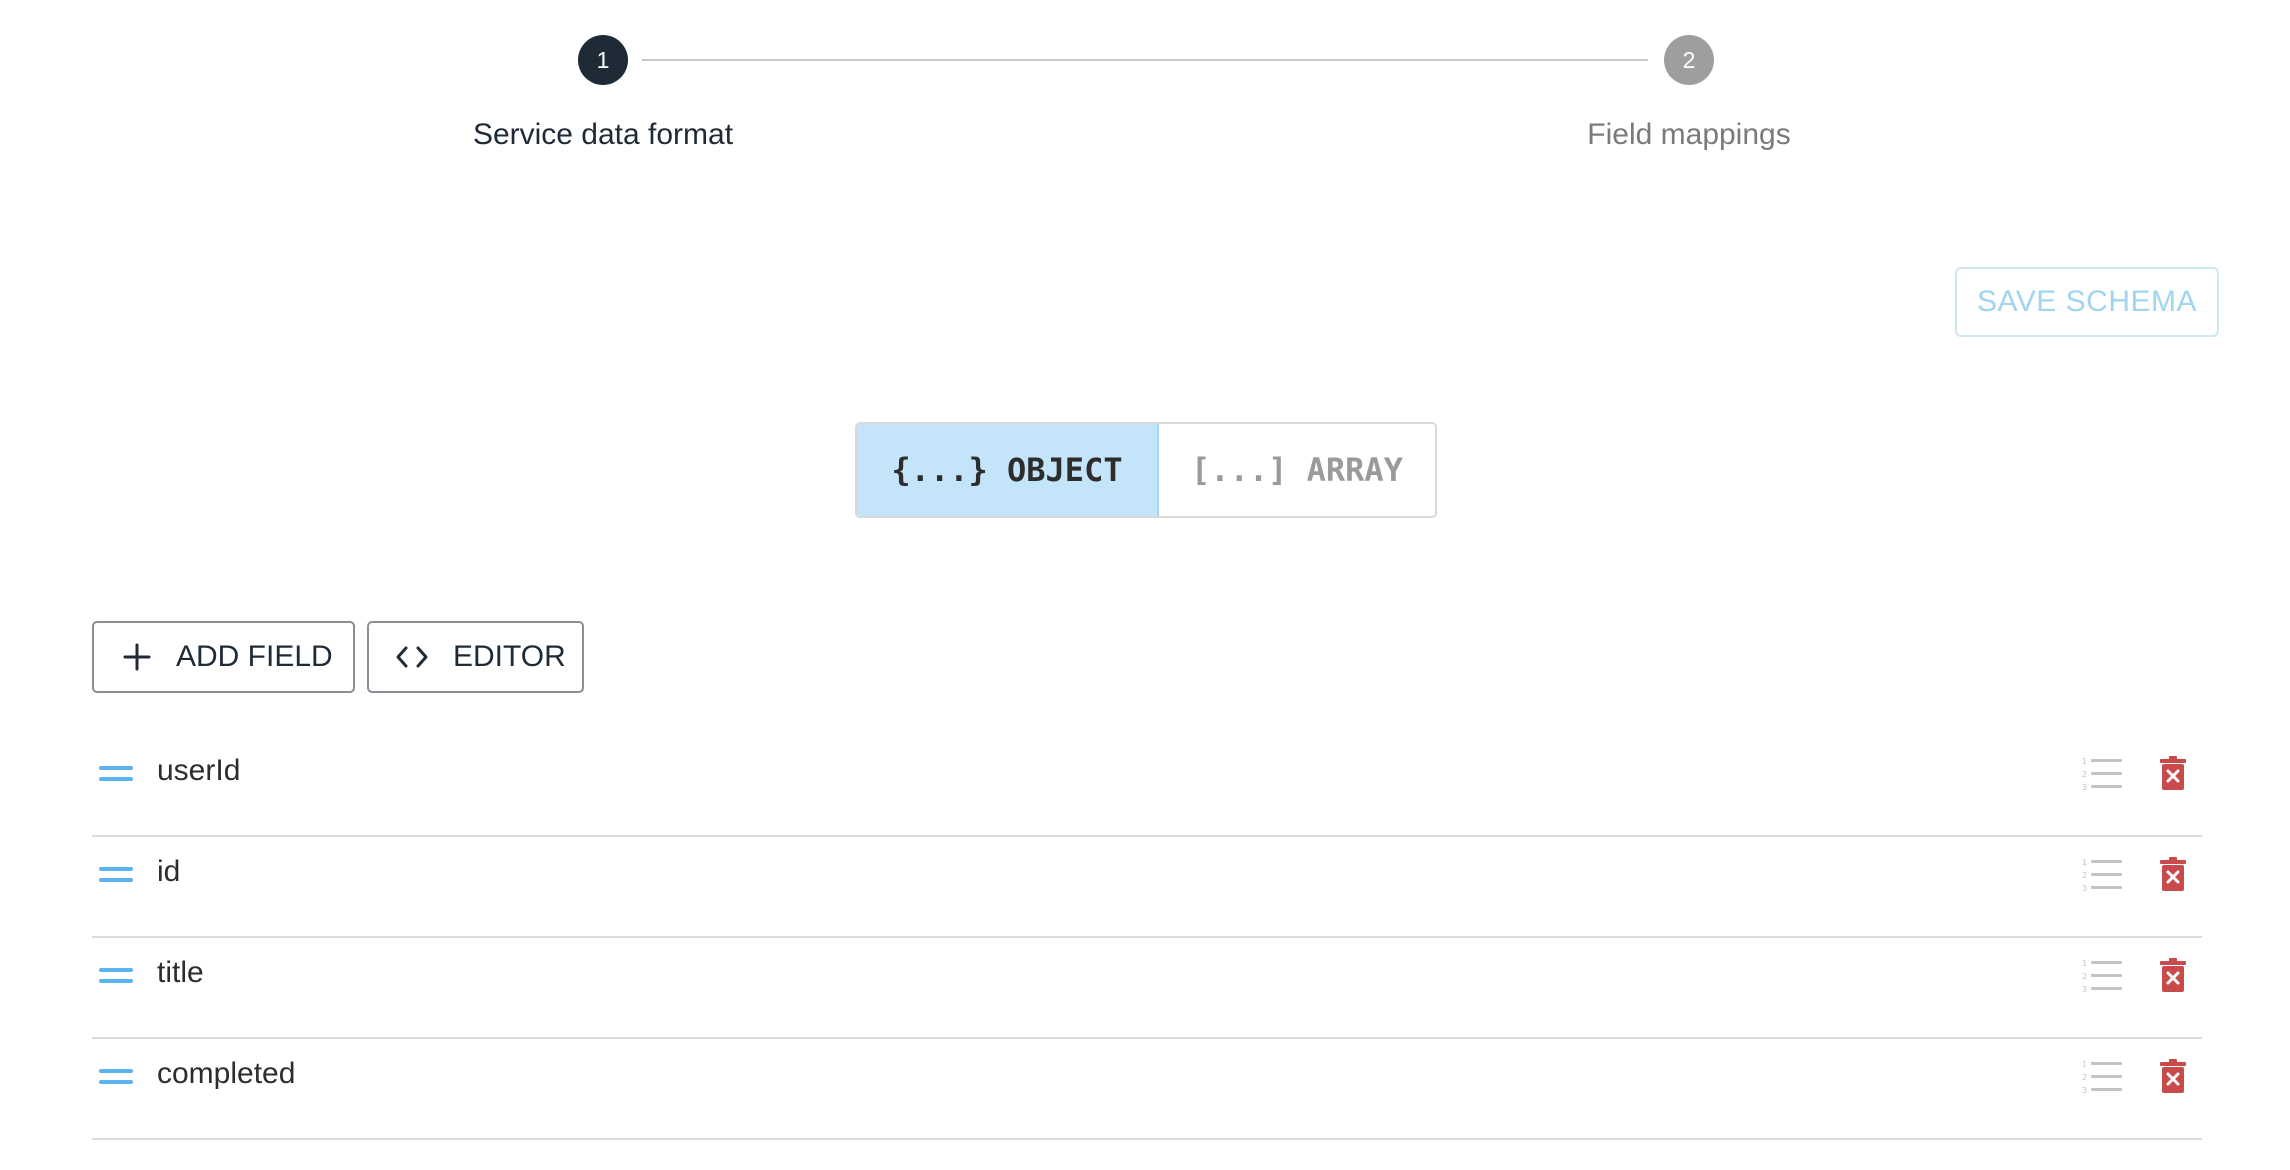  I want to click on field-row: userId 1 2 3, so click(1147, 786).